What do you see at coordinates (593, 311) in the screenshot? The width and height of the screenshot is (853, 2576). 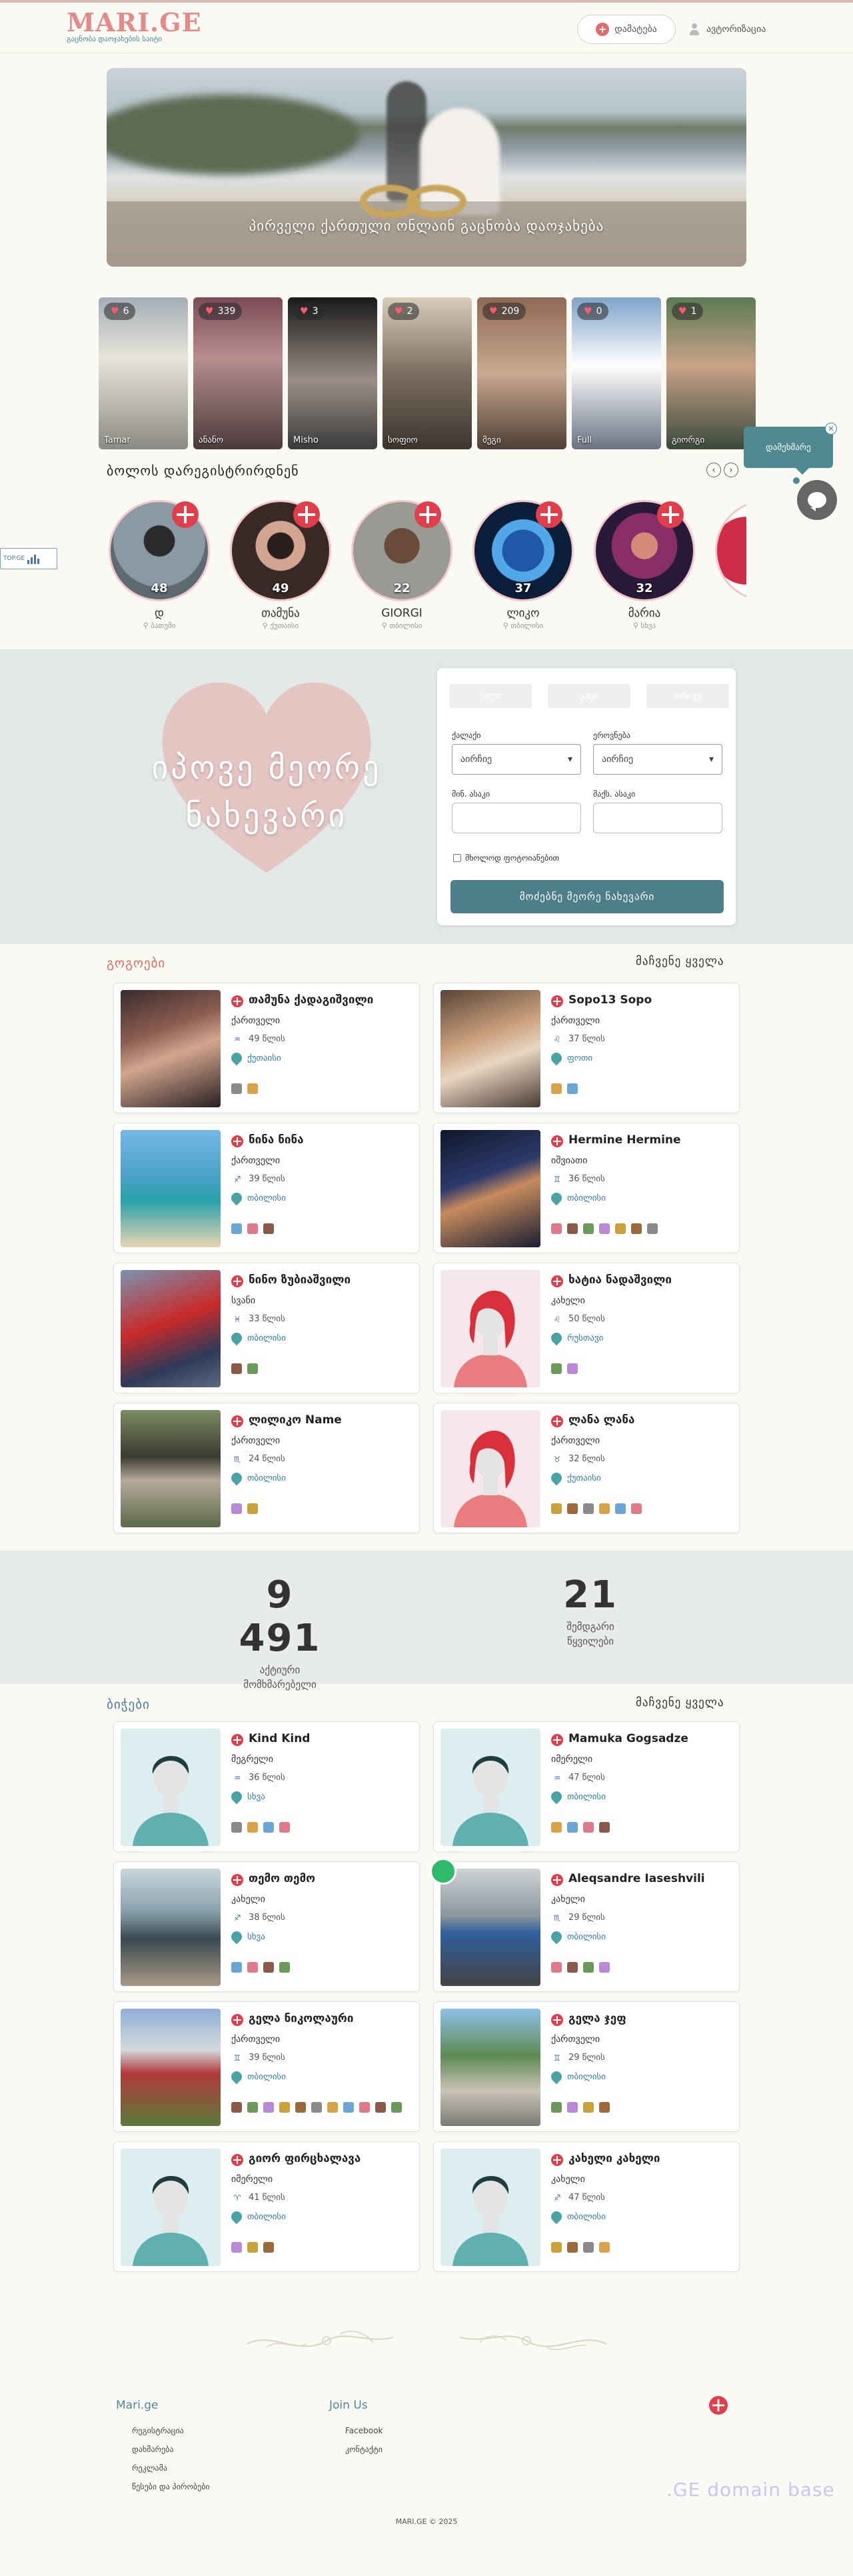 I see `story-likes: ♥ 0` at bounding box center [593, 311].